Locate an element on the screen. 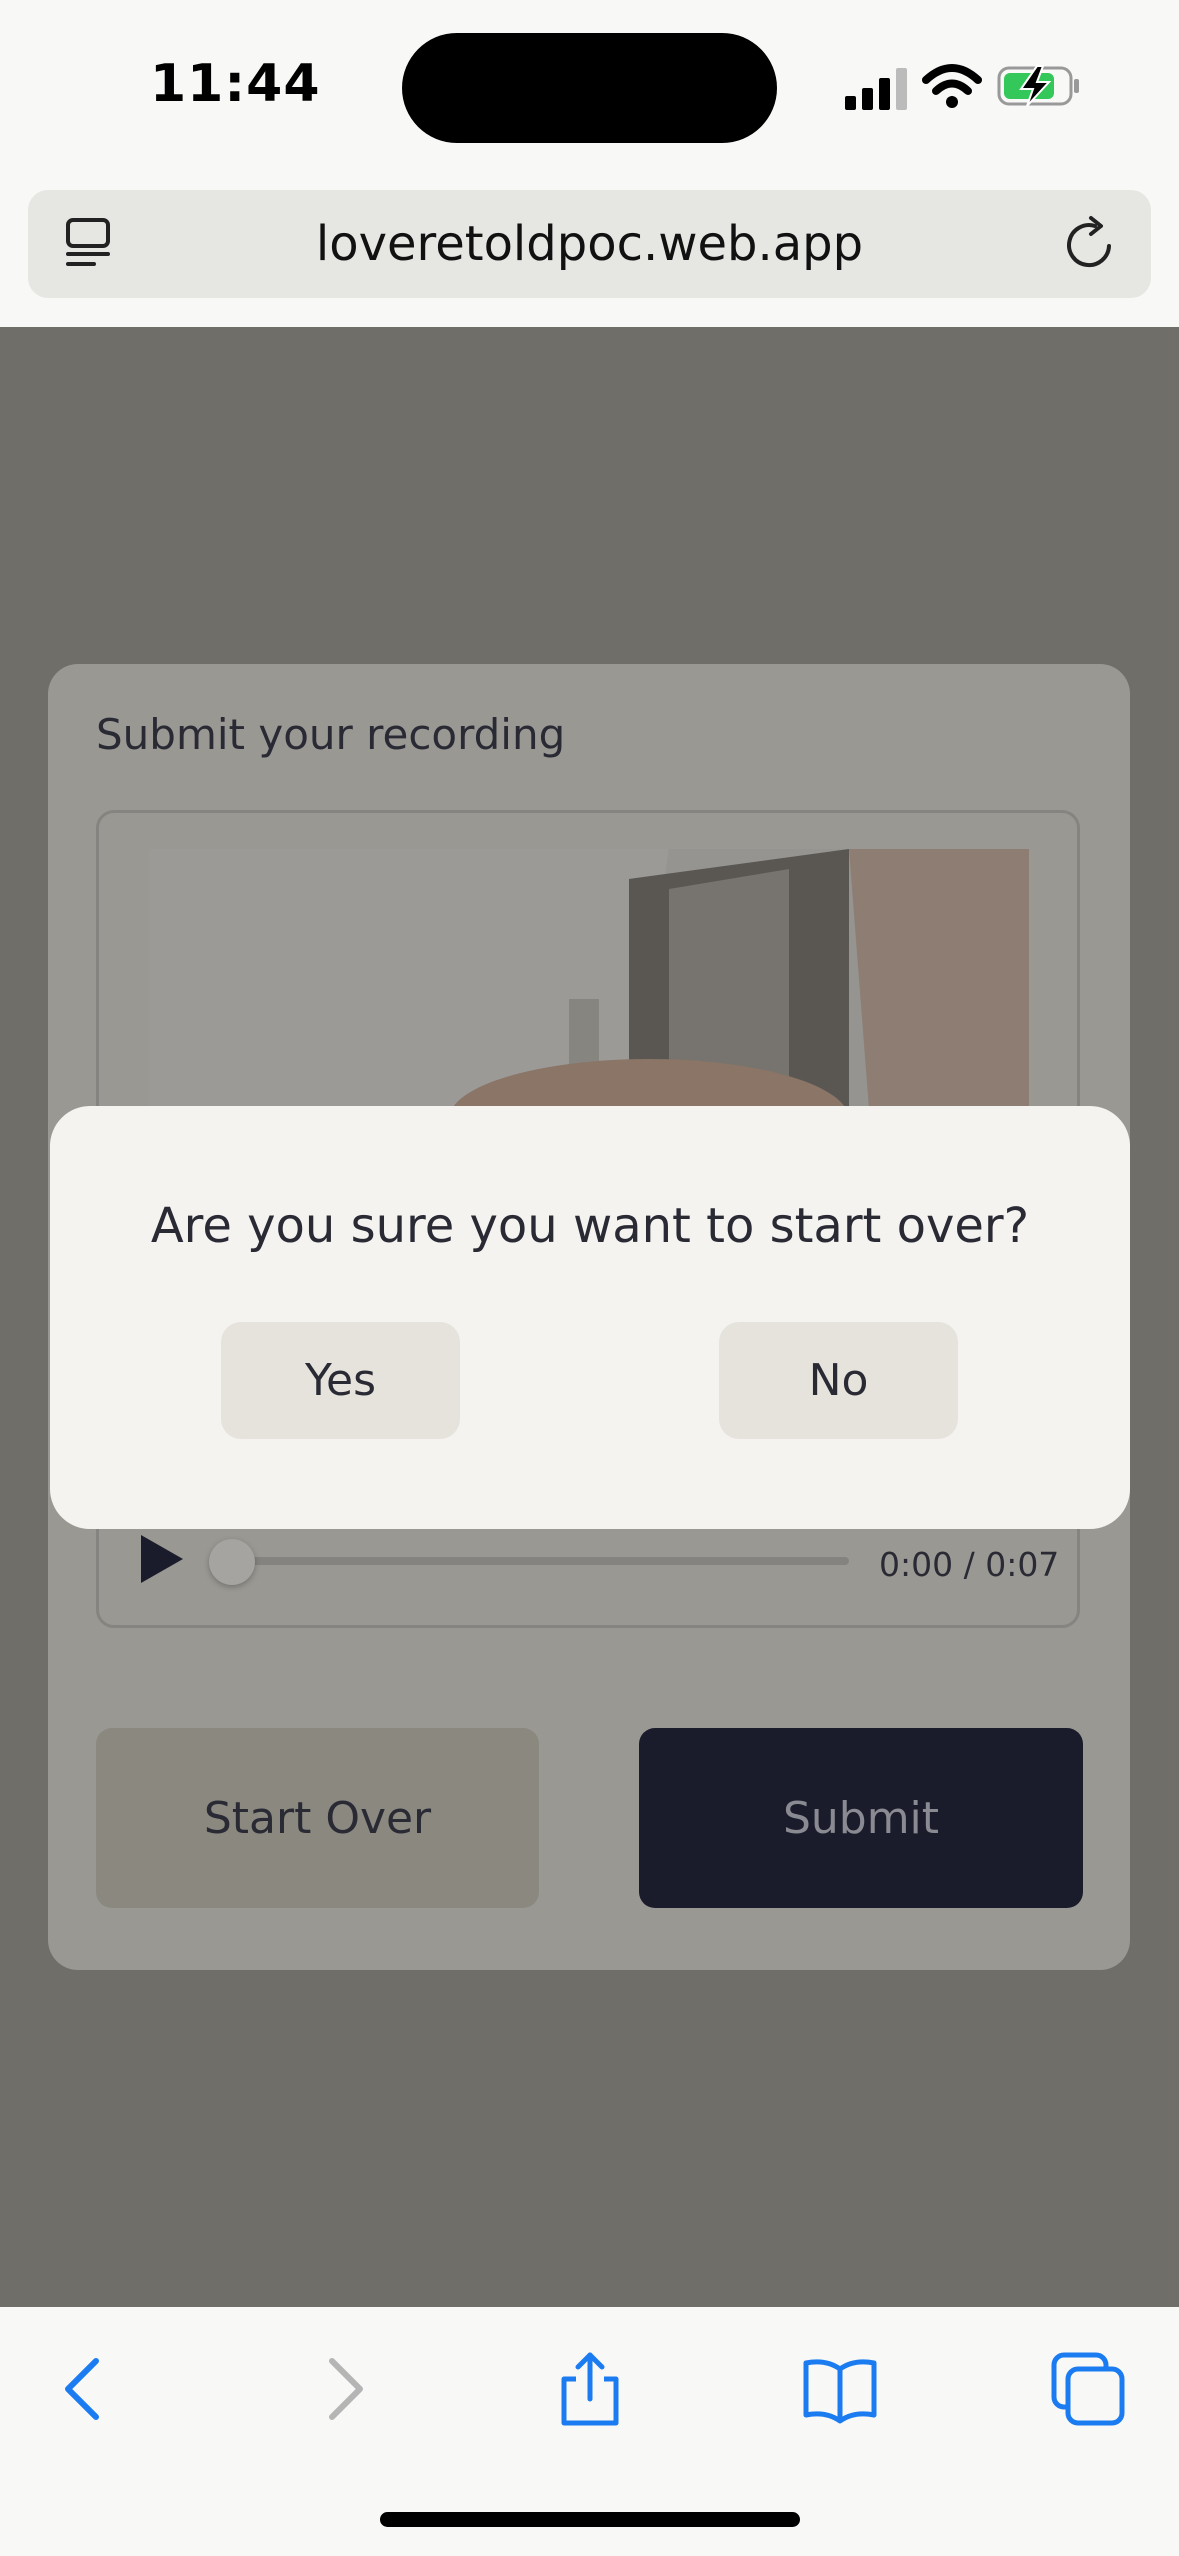 Image resolution: width=1179 pixels, height=2556 pixels. tabs-icon is located at coordinates (1088, 2389).